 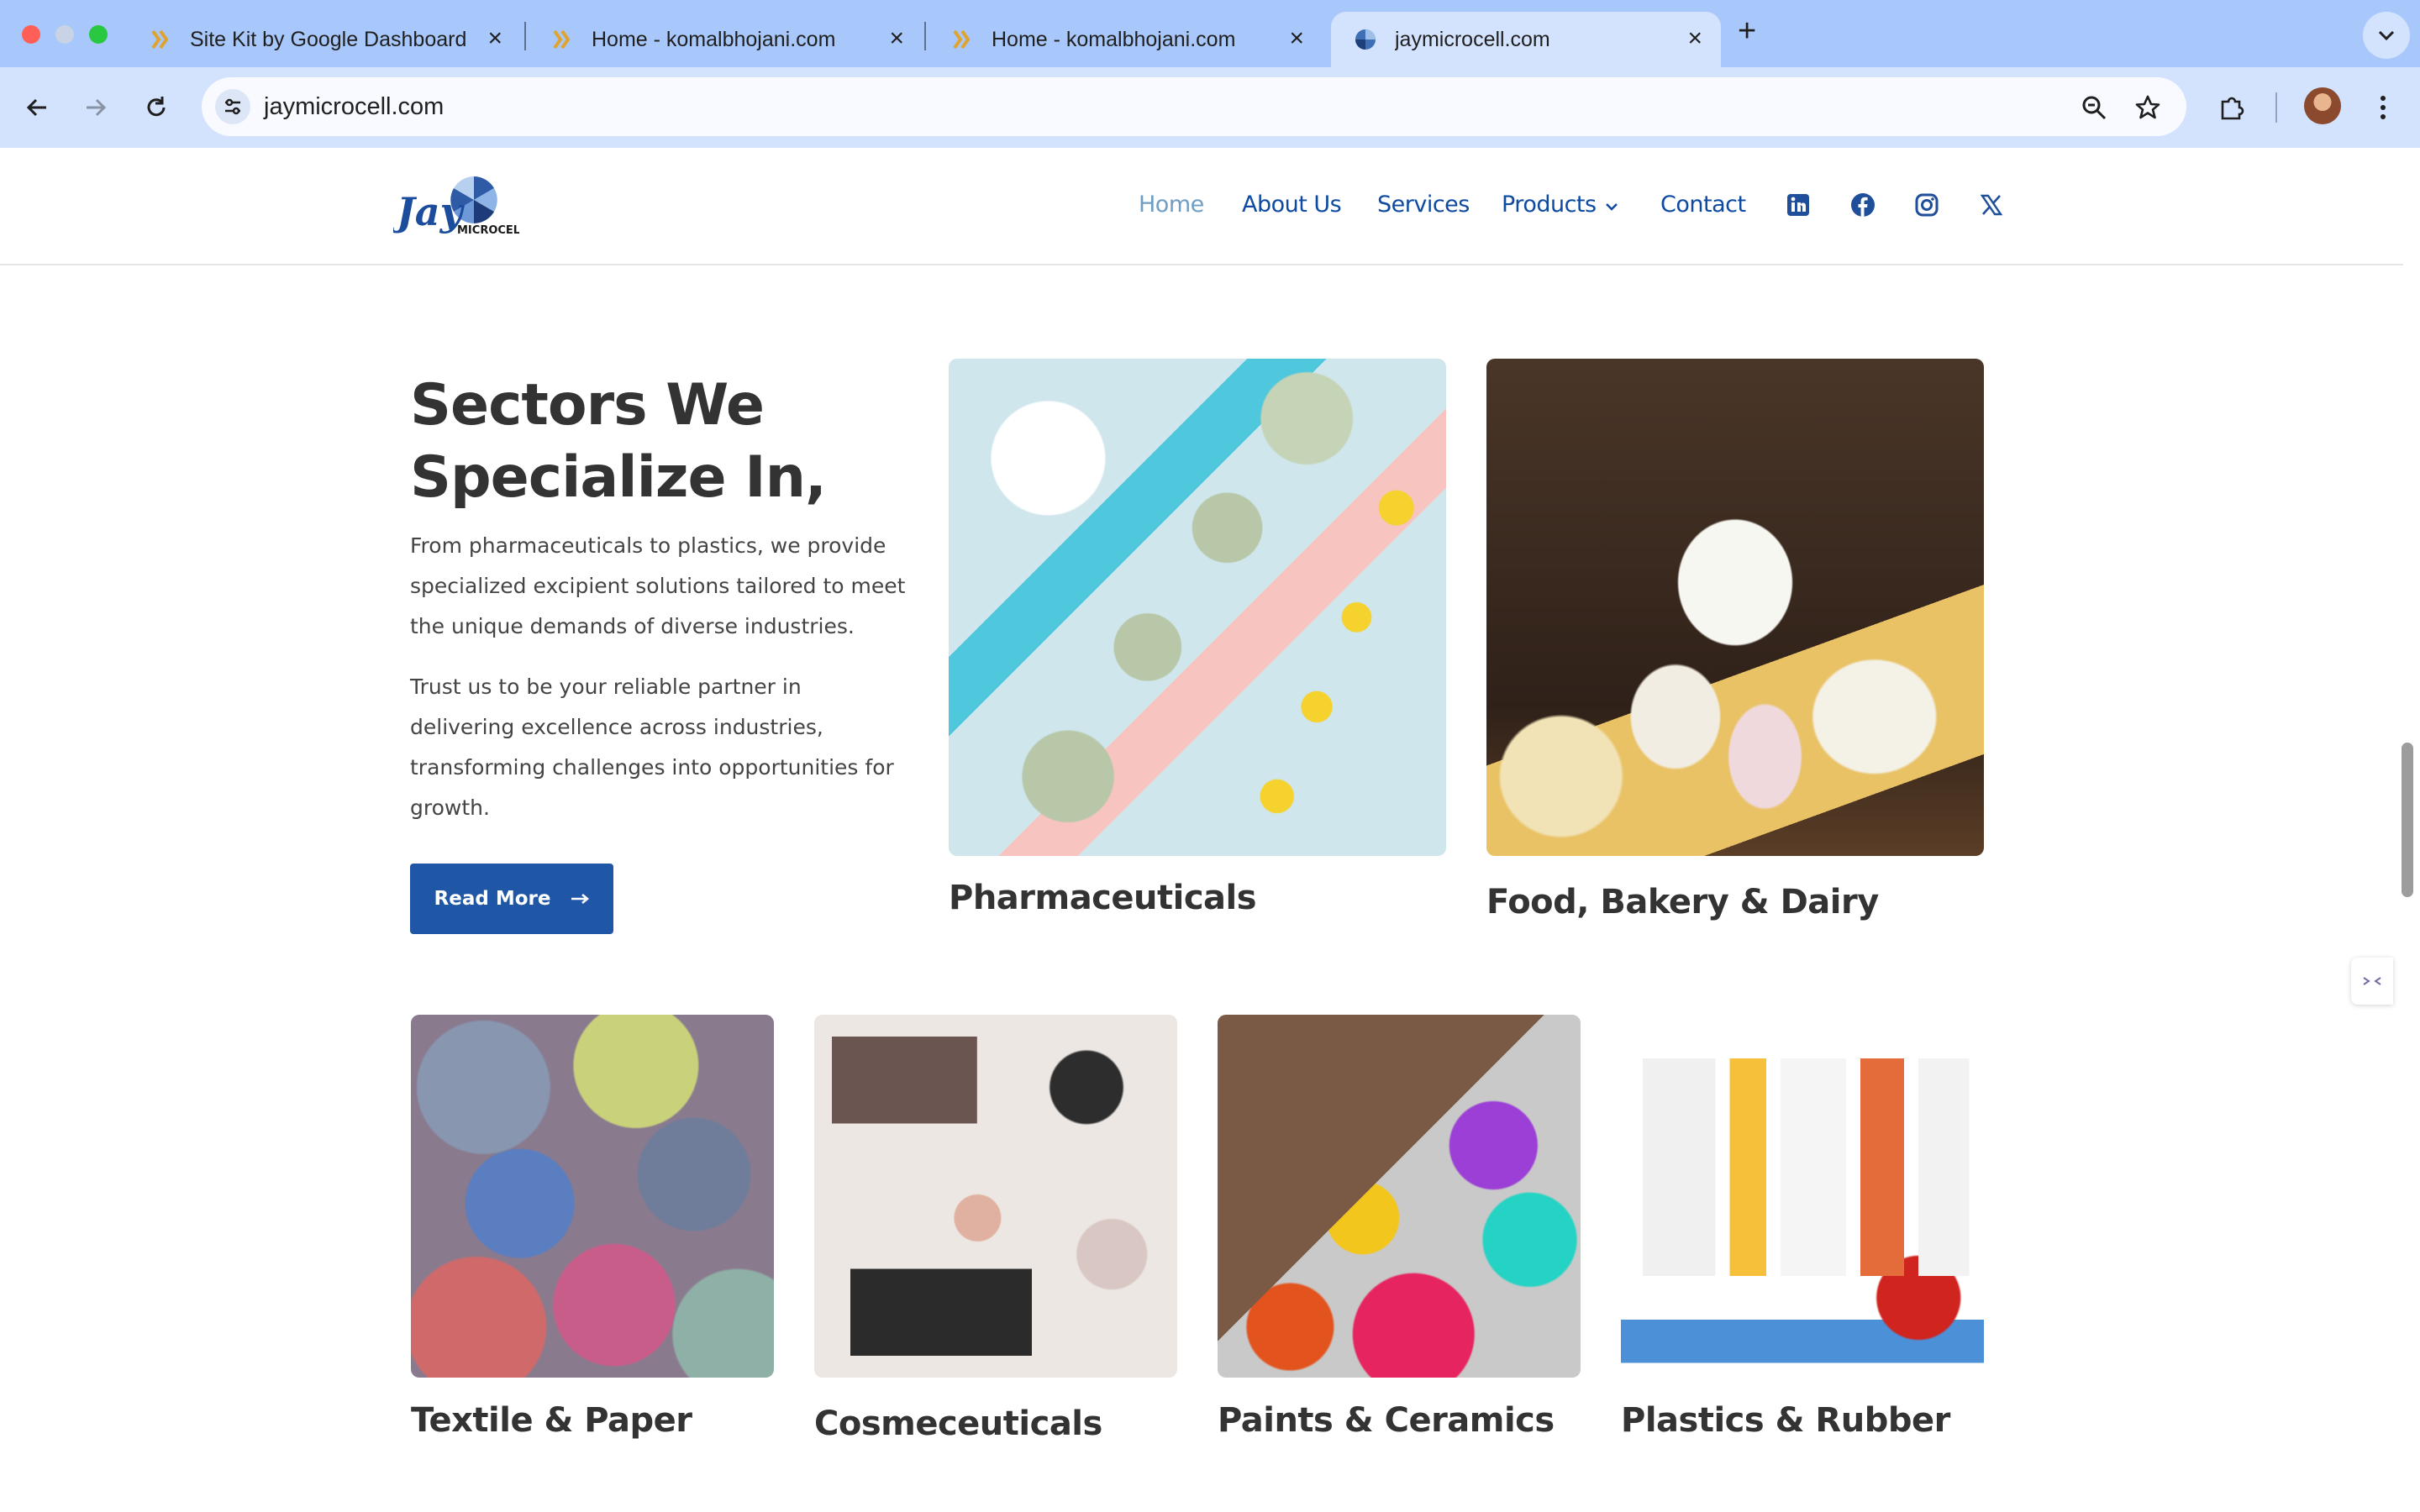 What do you see at coordinates (995, 1196) in the screenshot?
I see `cosmeceuticals-image` at bounding box center [995, 1196].